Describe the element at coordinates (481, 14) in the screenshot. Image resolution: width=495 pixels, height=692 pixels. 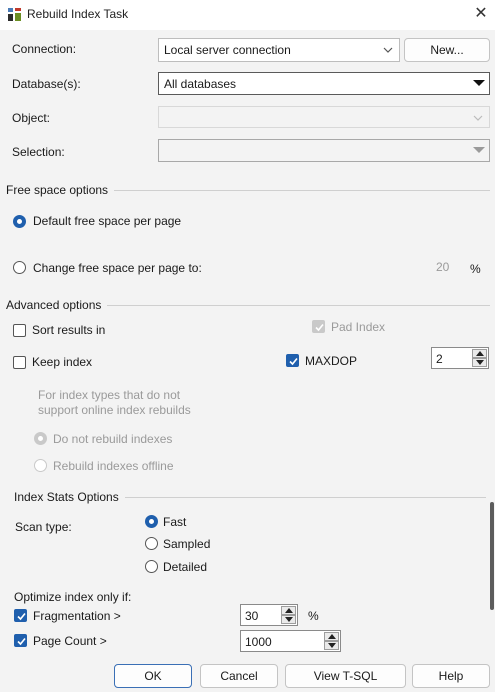
I see `close-icon: ✕` at that location.